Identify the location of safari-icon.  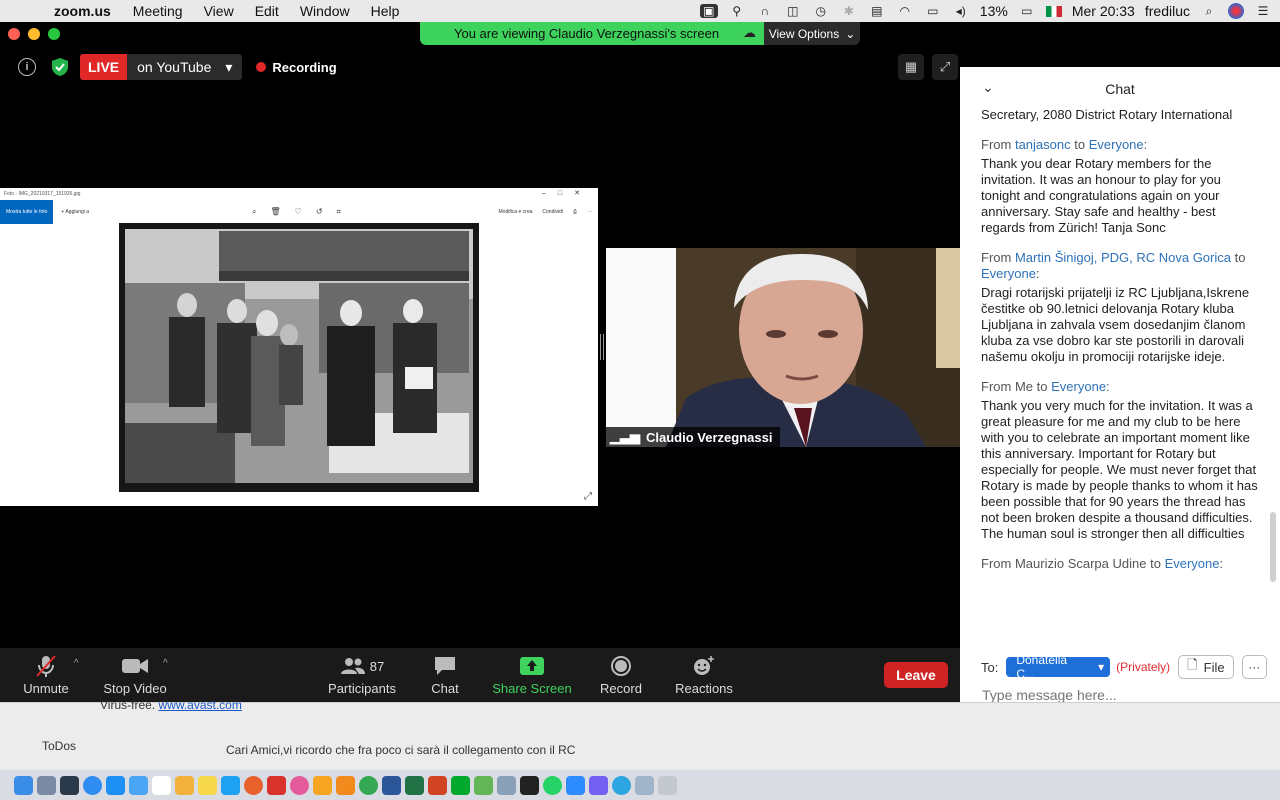
(92, 785).